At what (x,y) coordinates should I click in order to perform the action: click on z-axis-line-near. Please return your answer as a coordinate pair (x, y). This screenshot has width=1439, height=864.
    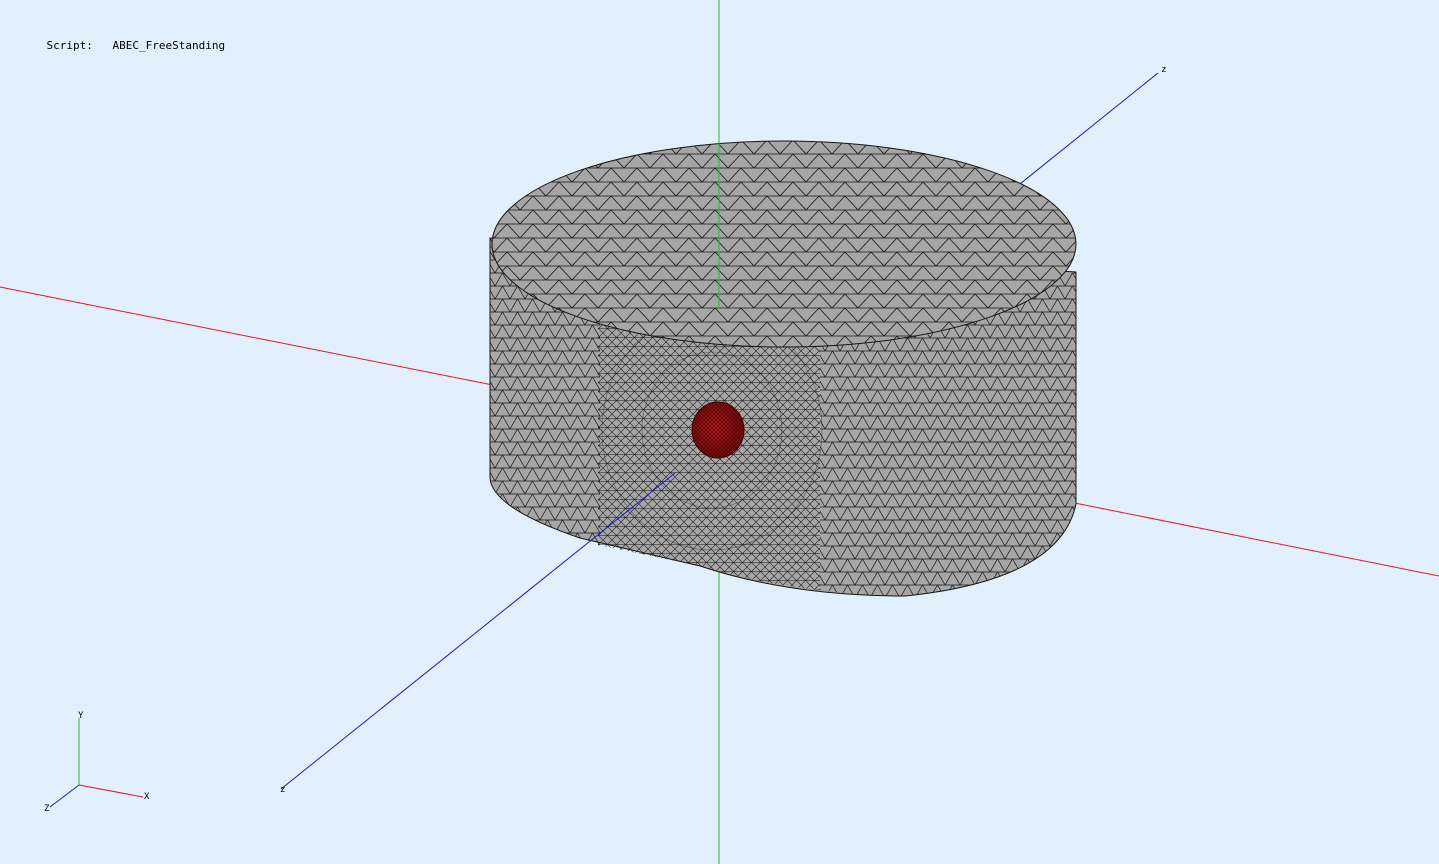
    Looking at the image, I should click on (478, 631).